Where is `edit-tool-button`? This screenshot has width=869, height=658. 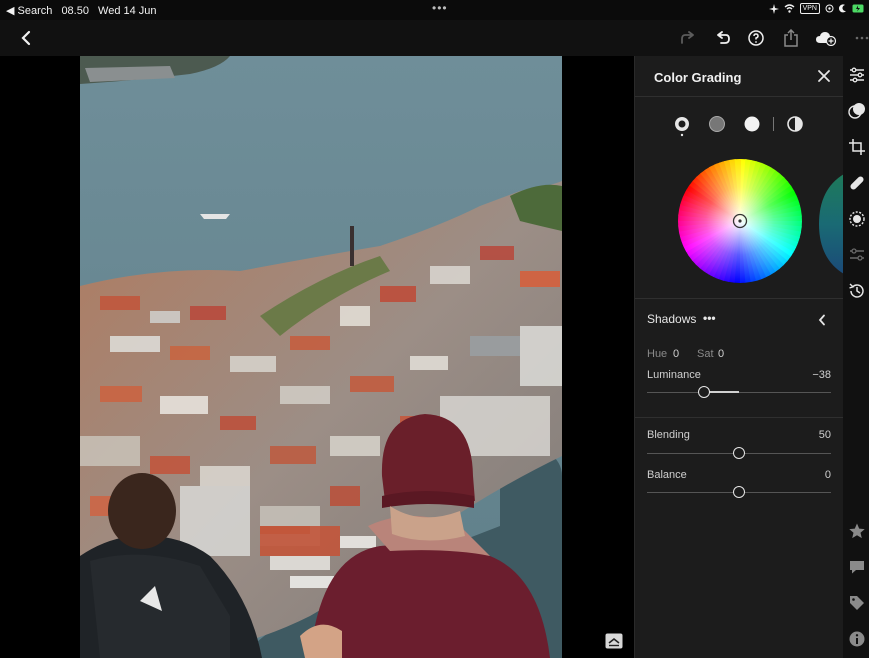
edit-tool-button is located at coordinates (857, 75).